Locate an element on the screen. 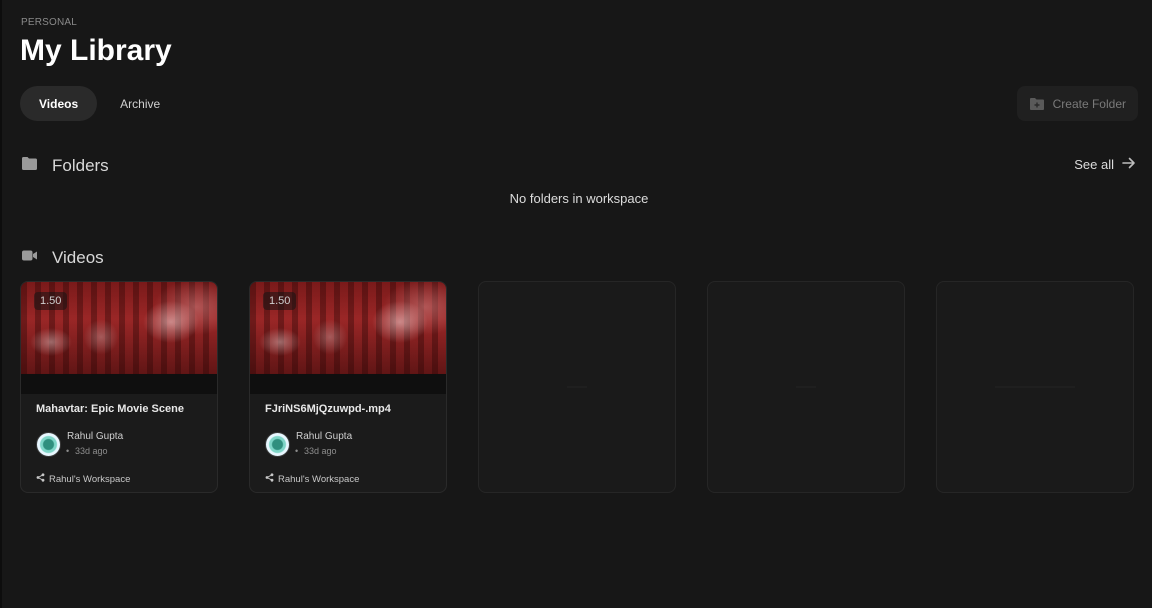  folders-empty-message: No folders in workspace is located at coordinates (579, 198).